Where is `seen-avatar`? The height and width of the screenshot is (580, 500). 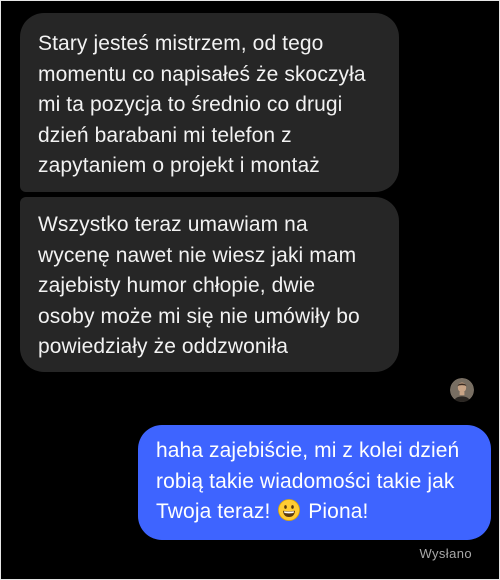
seen-avatar is located at coordinates (462, 390).